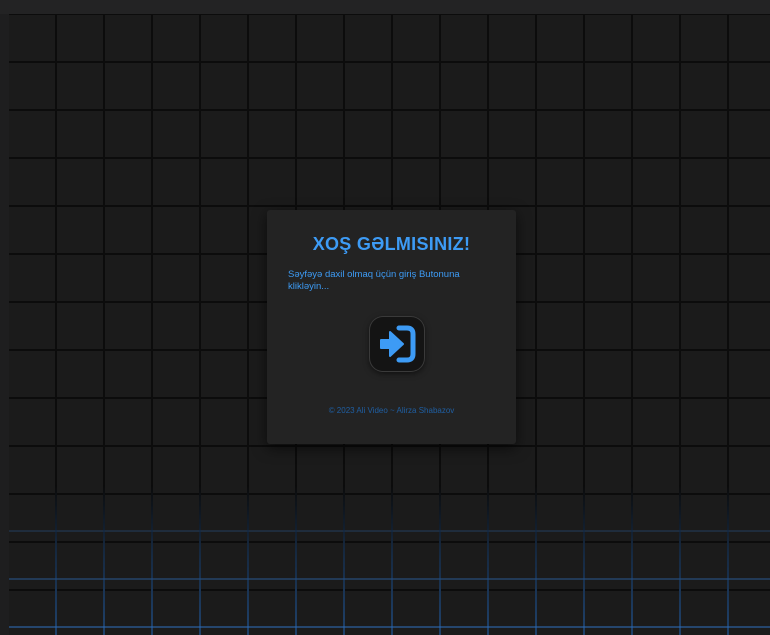  I want to click on sign-in-icon, so click(398, 344).